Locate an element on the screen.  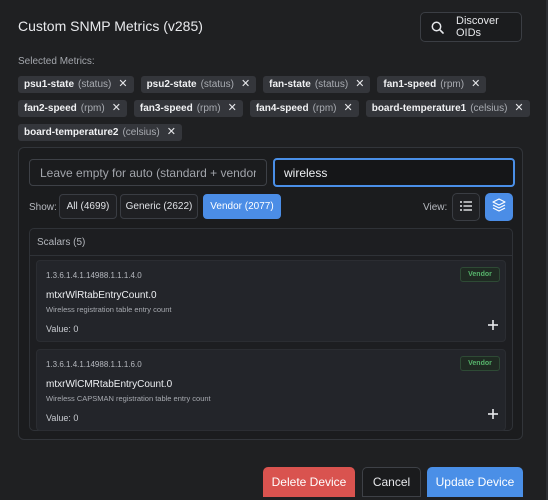
chip-name: fan1-speed is located at coordinates (410, 84).